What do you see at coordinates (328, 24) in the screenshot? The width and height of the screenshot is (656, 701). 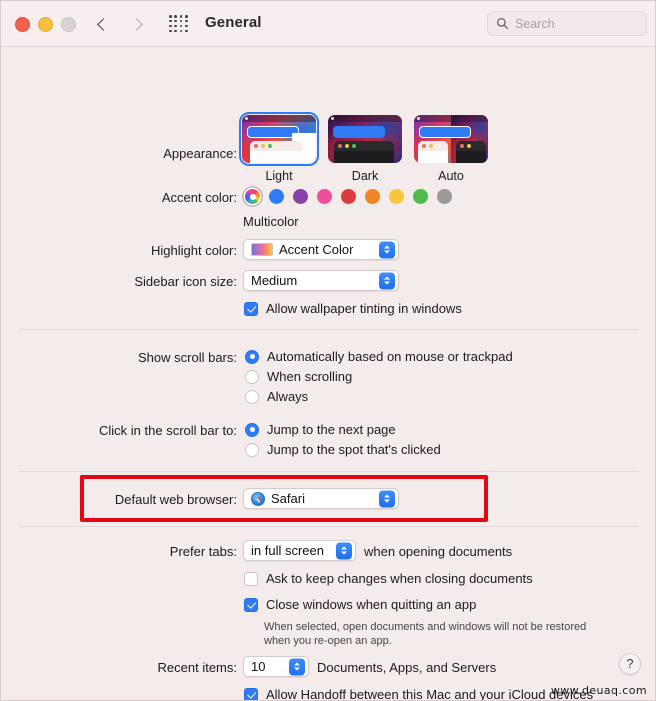 I see `window-titlebar: General Search` at bounding box center [328, 24].